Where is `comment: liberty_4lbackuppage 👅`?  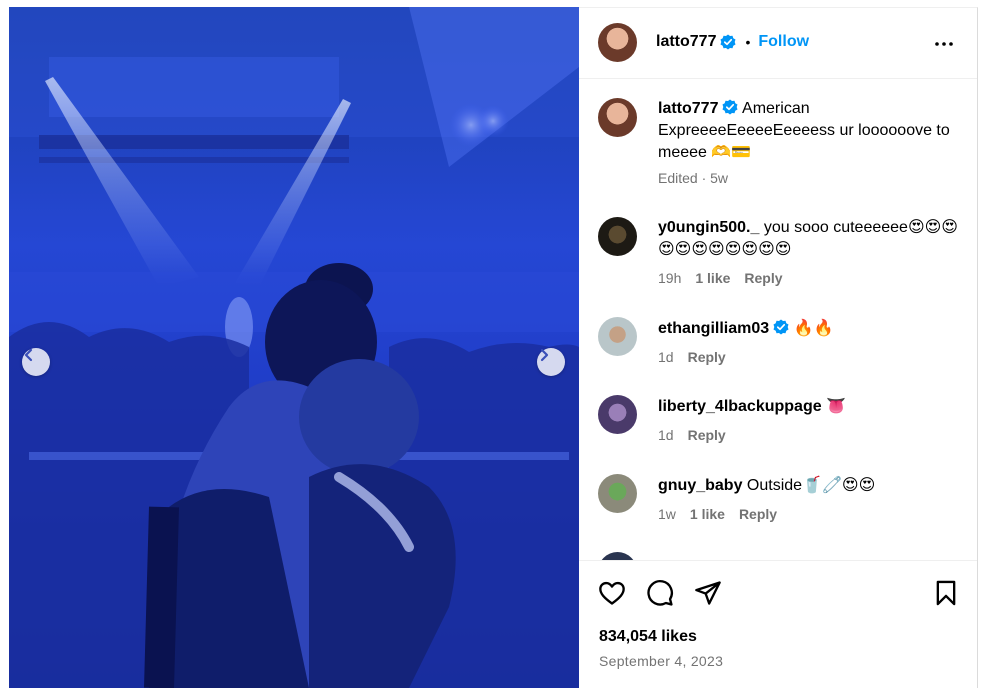 comment: liberty_4lbackuppage 👅 is located at coordinates (808, 407).